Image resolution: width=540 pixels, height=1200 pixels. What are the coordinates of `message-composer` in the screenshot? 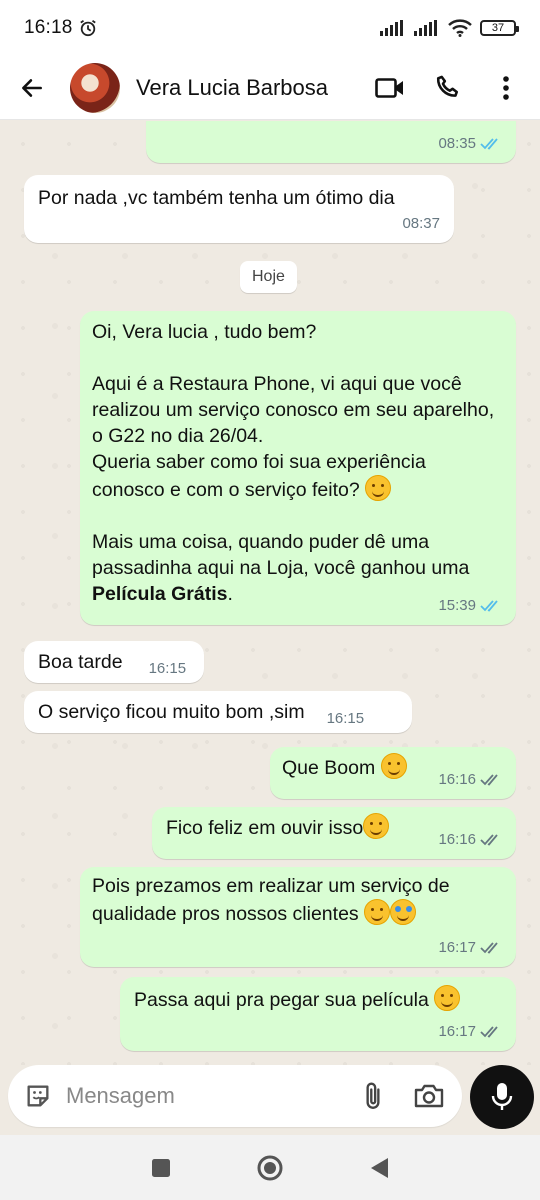 It's located at (270, 1100).